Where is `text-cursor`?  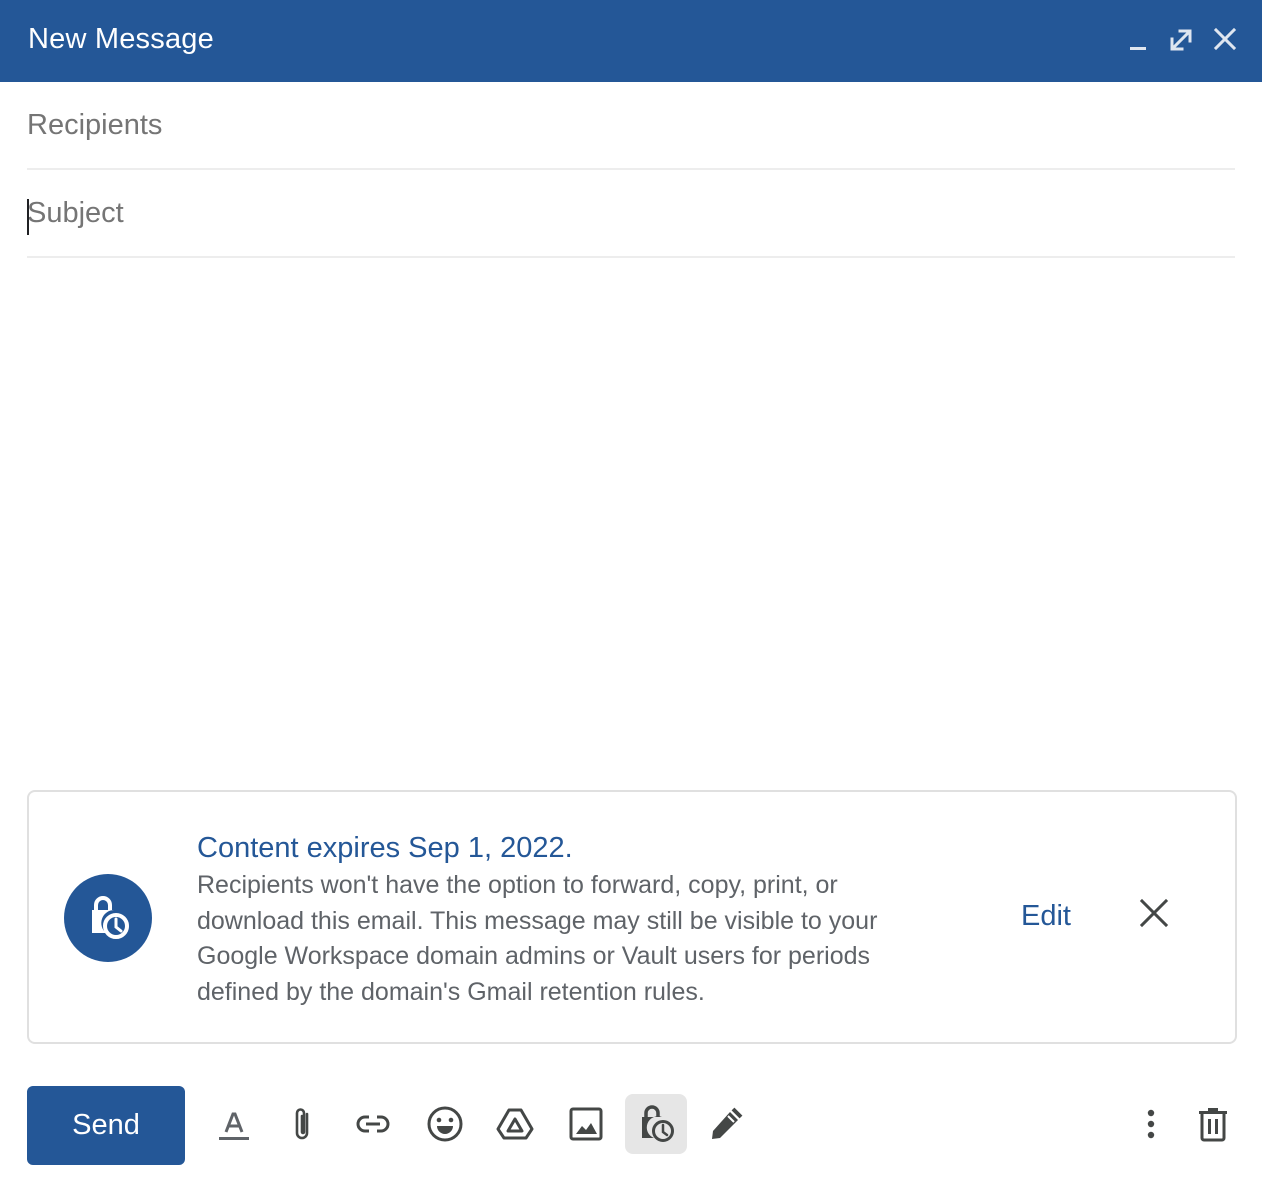 text-cursor is located at coordinates (28, 217).